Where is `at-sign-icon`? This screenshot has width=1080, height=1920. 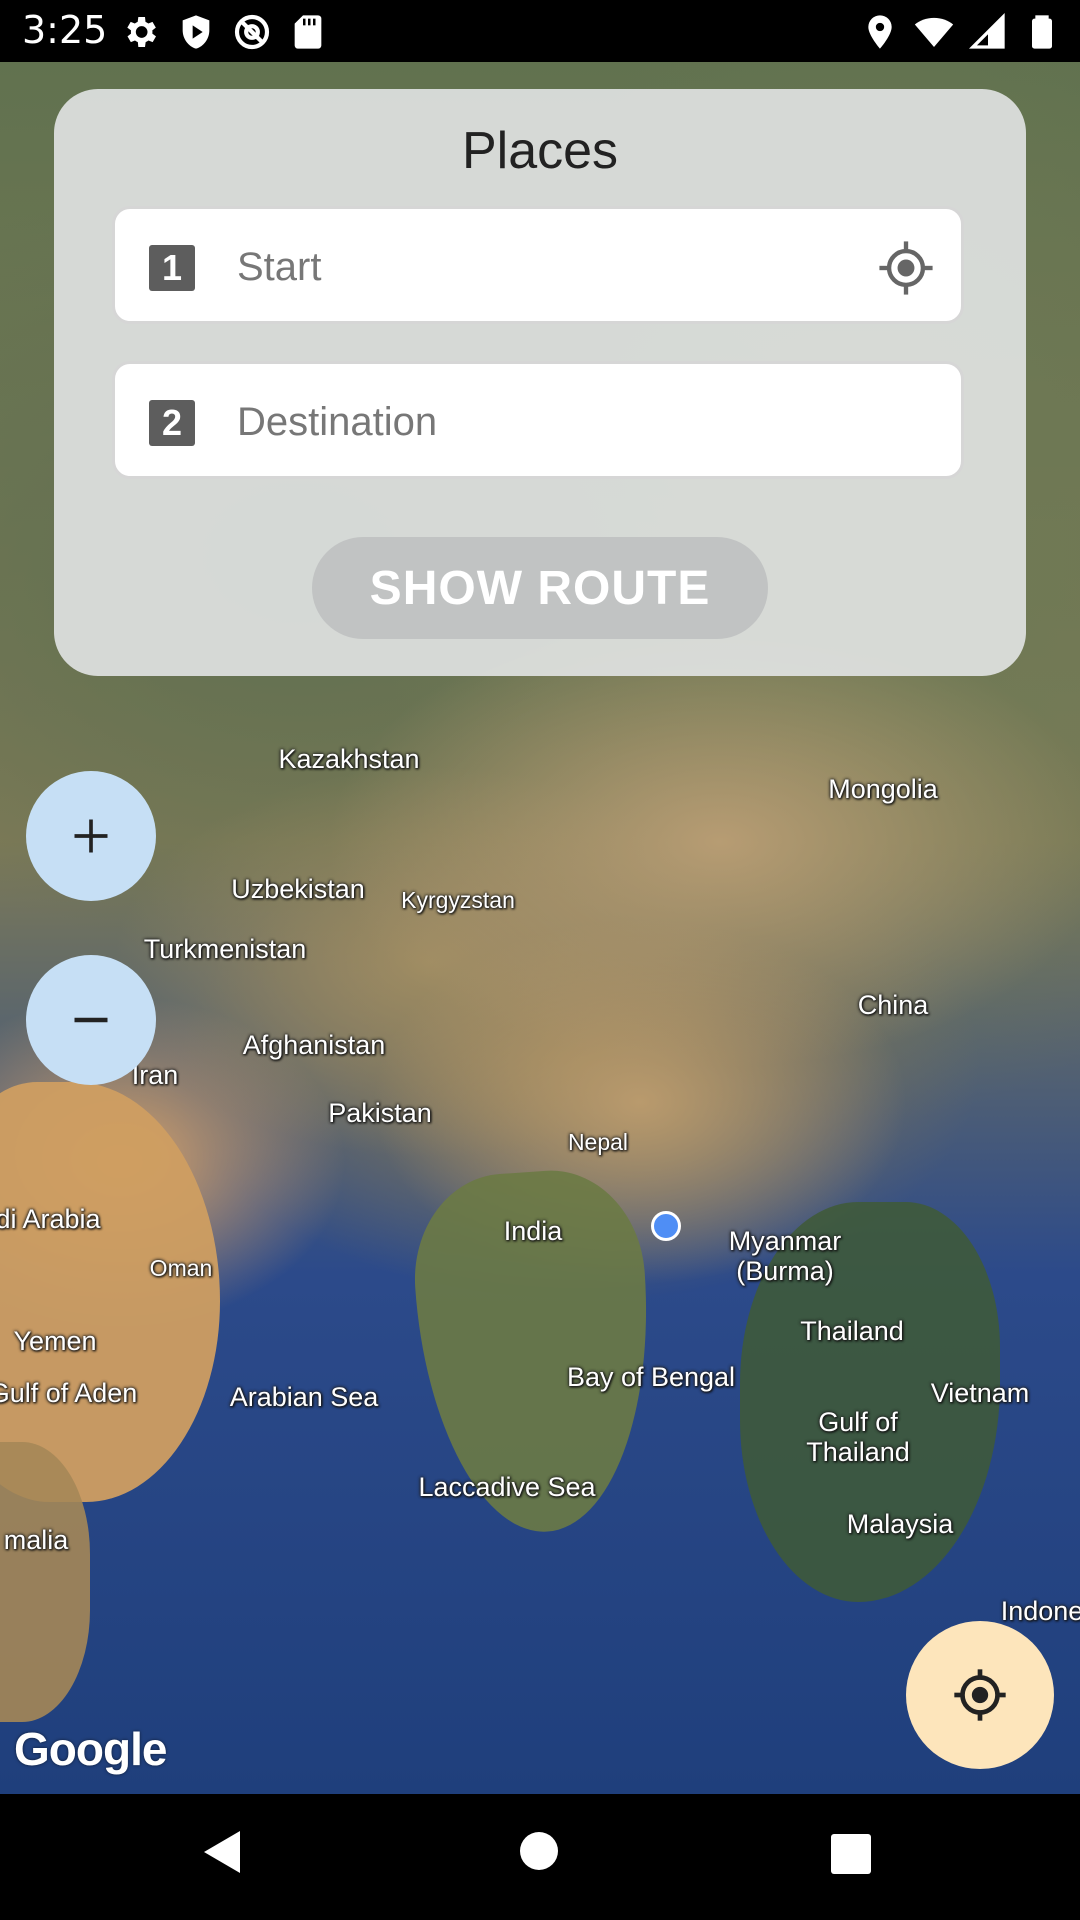
at-sign-icon is located at coordinates (252, 32).